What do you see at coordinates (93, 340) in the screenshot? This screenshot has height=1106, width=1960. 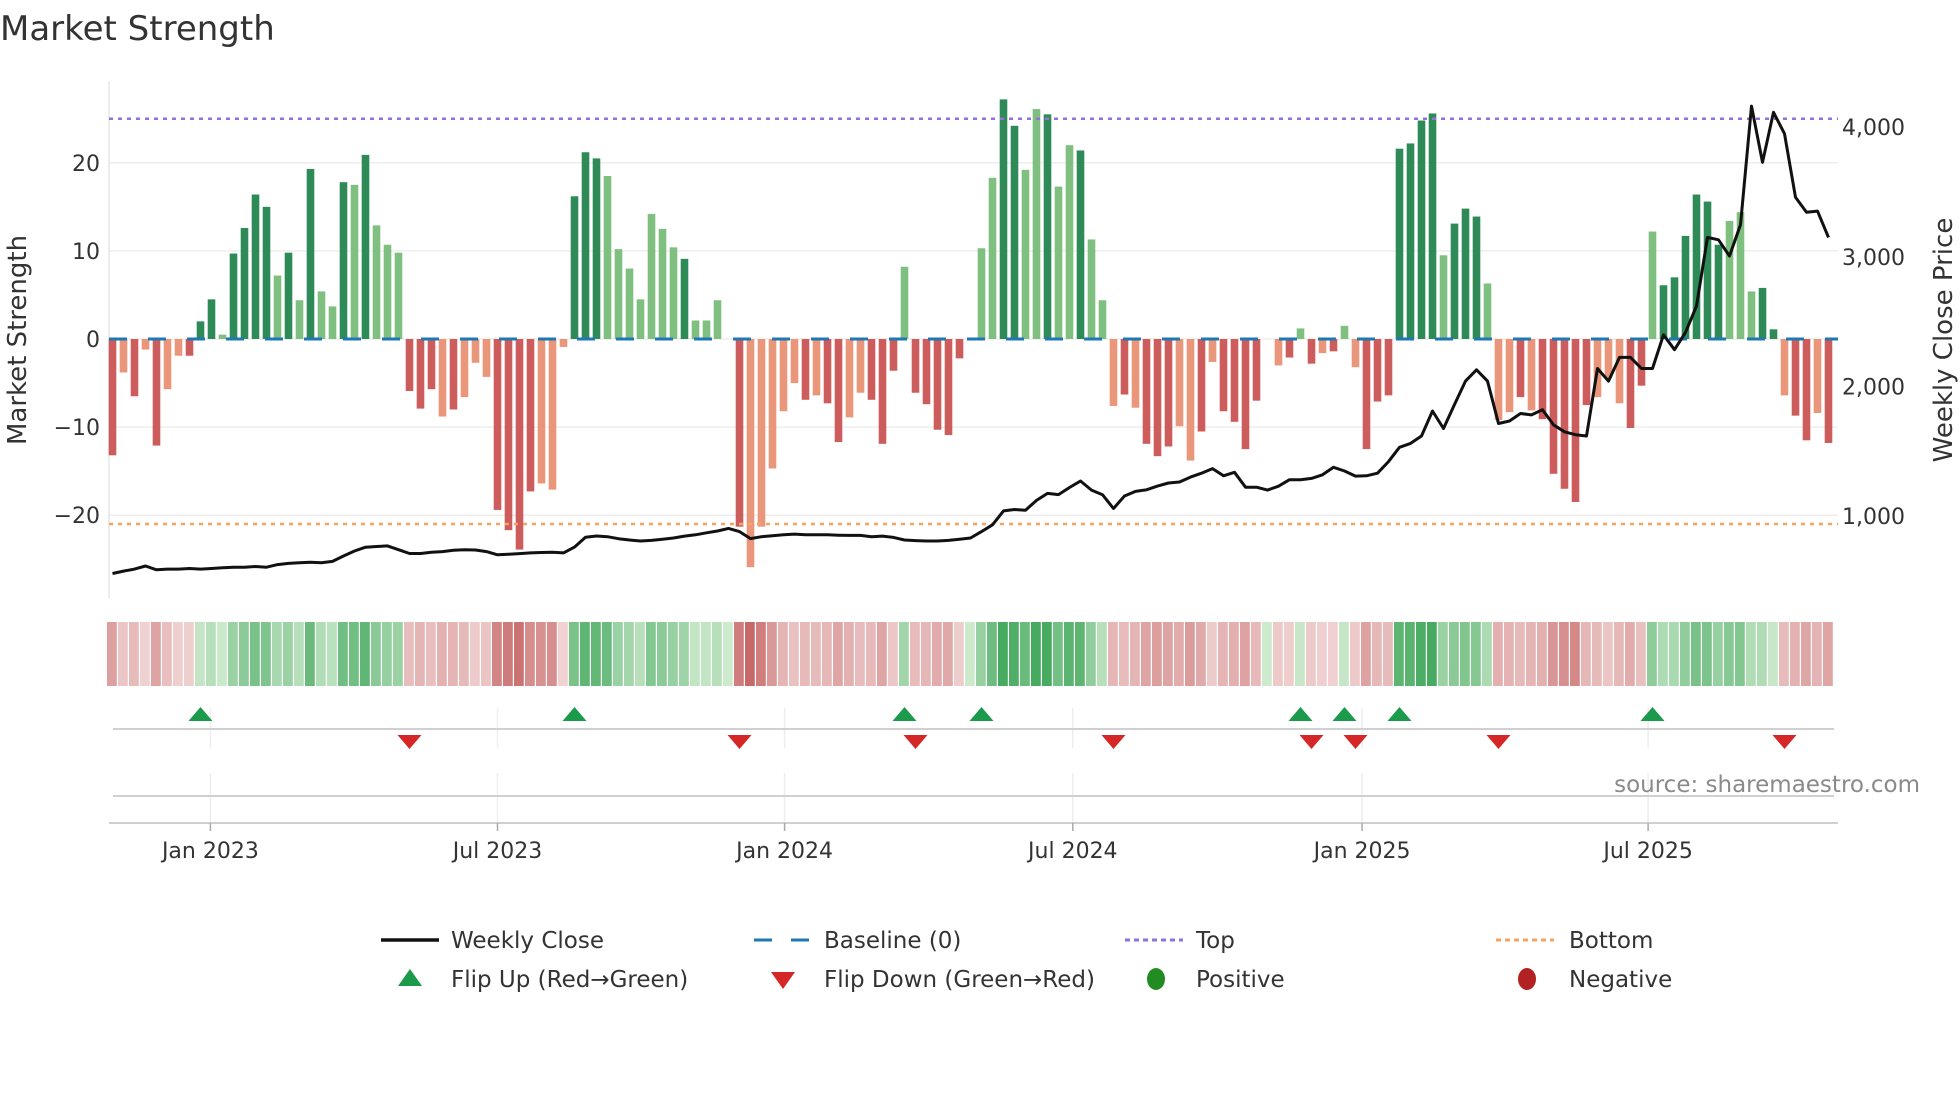 I see `y-tick-label: 0` at bounding box center [93, 340].